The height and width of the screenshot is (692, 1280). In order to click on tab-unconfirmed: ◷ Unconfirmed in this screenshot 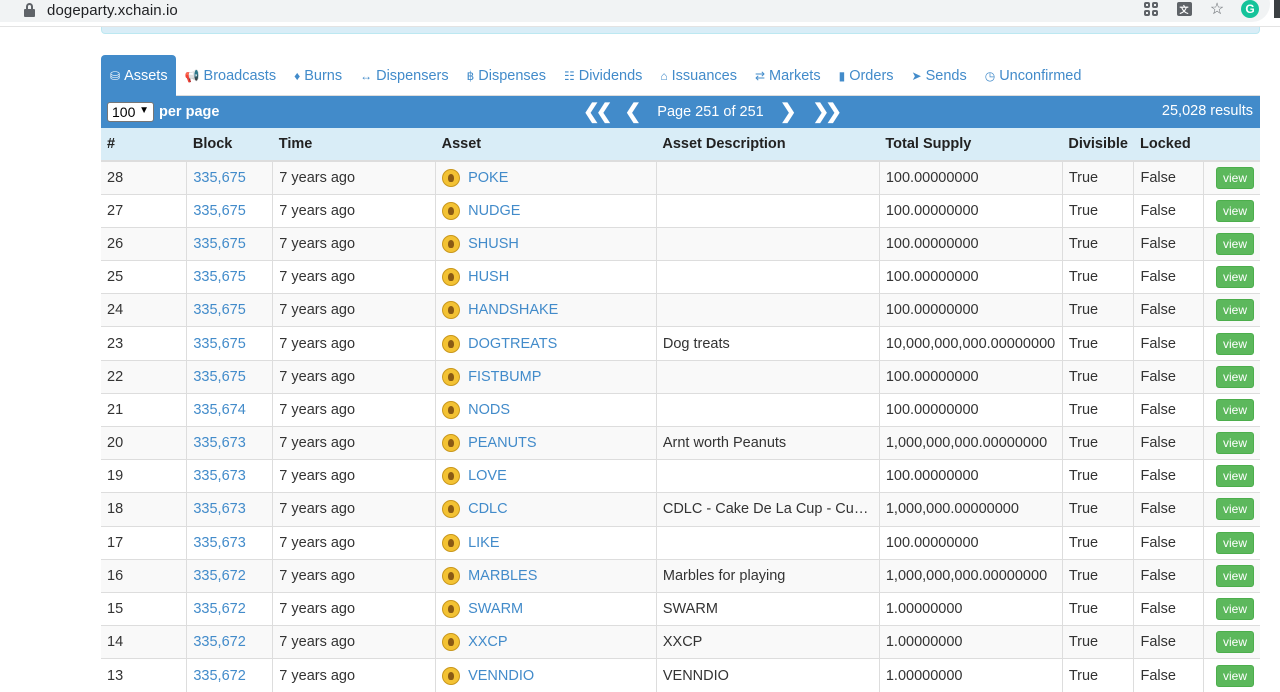, I will do `click(1033, 75)`.